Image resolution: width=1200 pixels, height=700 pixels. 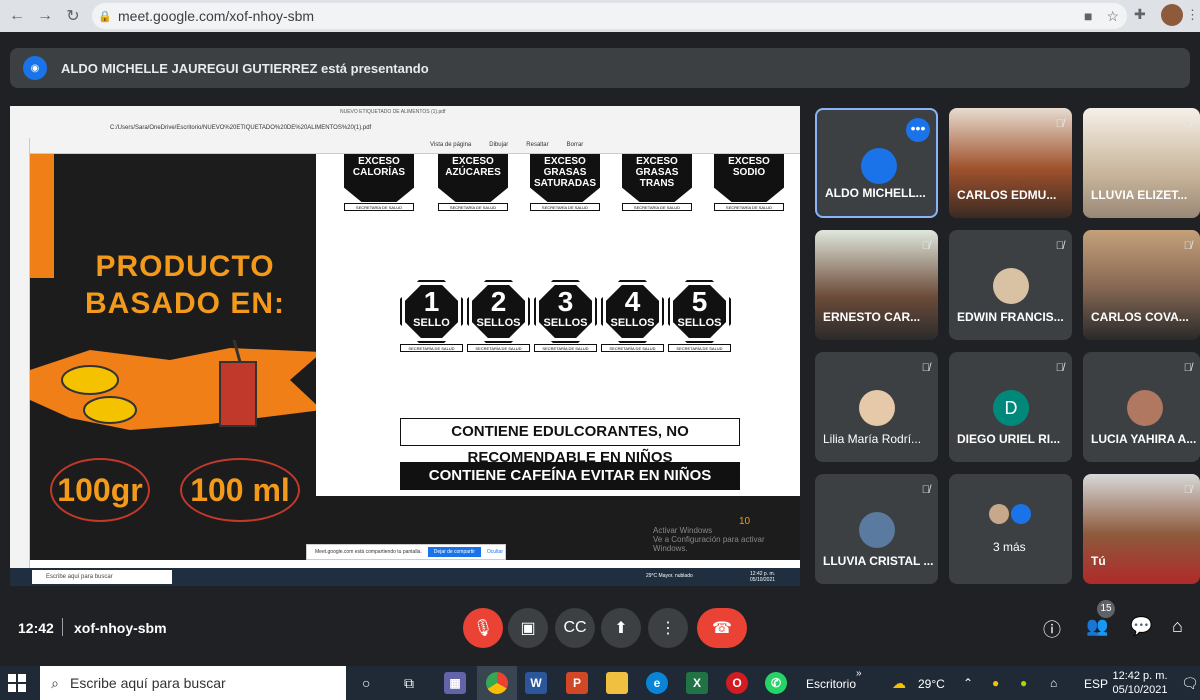 What do you see at coordinates (454, 552) in the screenshot?
I see `stop-share-button: Dejar de compartir` at bounding box center [454, 552].